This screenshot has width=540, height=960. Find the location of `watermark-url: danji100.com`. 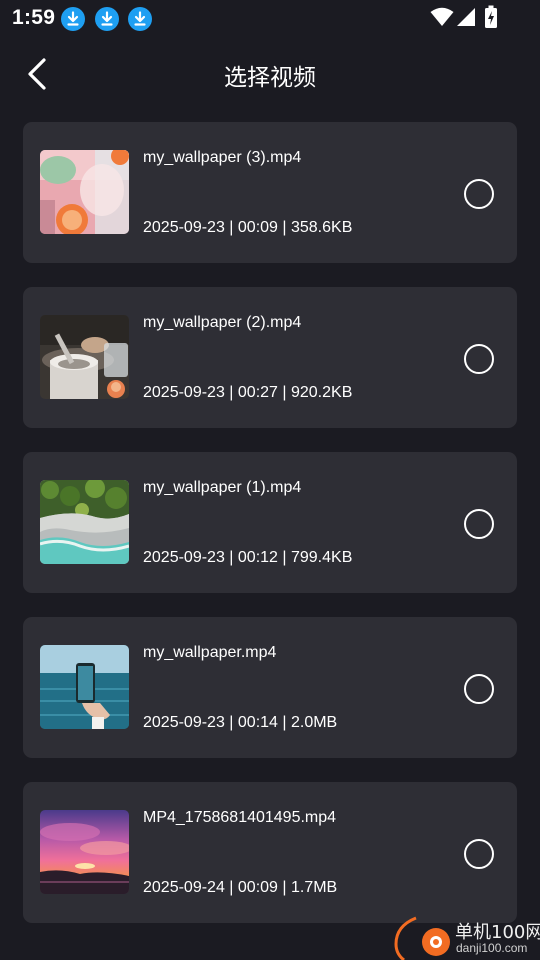

watermark-url: danji100.com is located at coordinates (492, 948).